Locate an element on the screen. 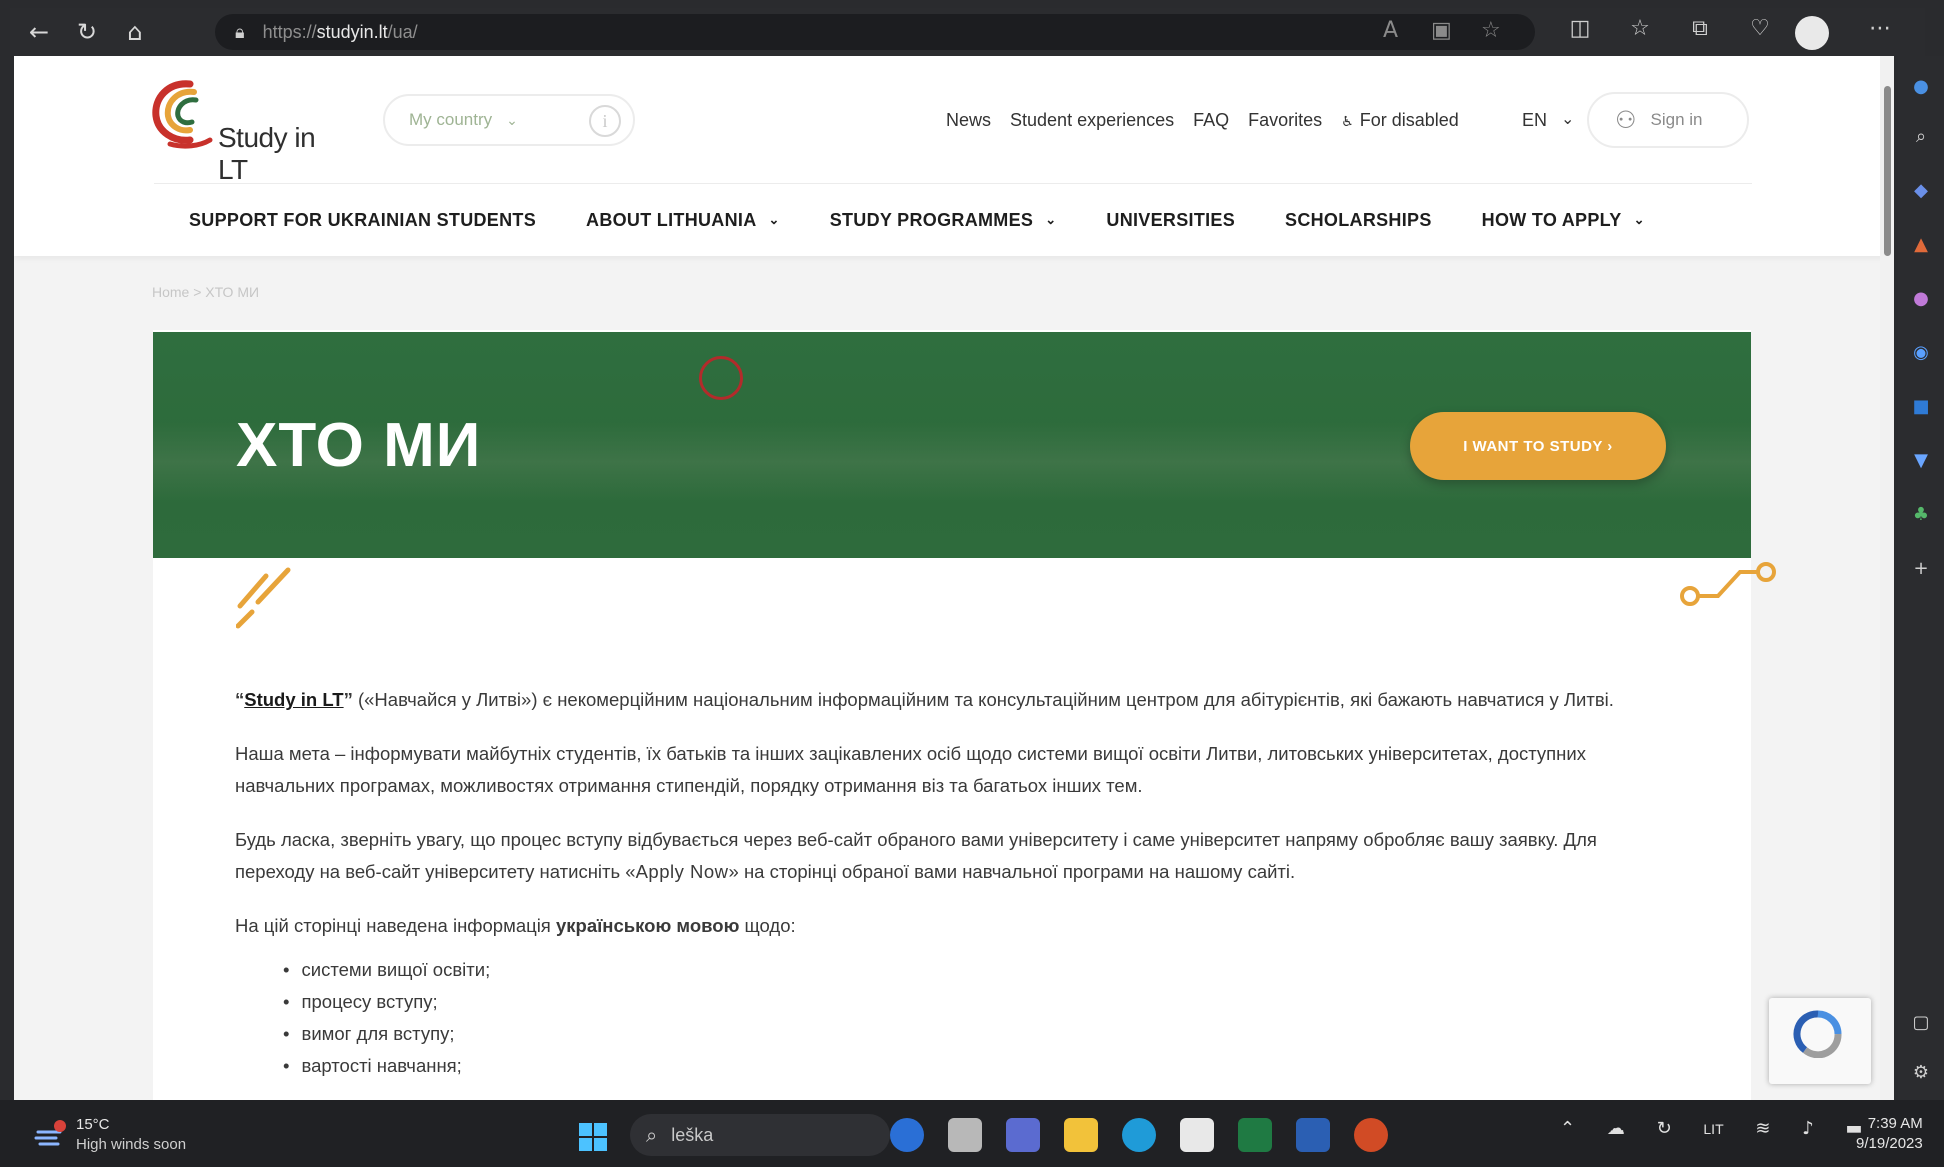 This screenshot has width=1944, height=1167. top-nav-student-experiences: Student experiences is located at coordinates (1092, 120).